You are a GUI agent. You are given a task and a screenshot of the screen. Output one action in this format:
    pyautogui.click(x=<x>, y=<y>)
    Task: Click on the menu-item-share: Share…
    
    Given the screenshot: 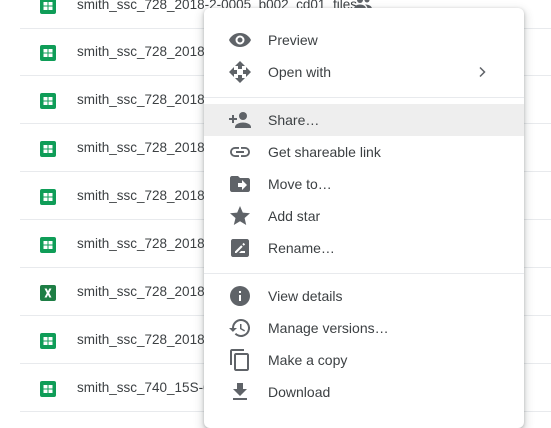 What is the action you would take?
    pyautogui.click(x=364, y=120)
    